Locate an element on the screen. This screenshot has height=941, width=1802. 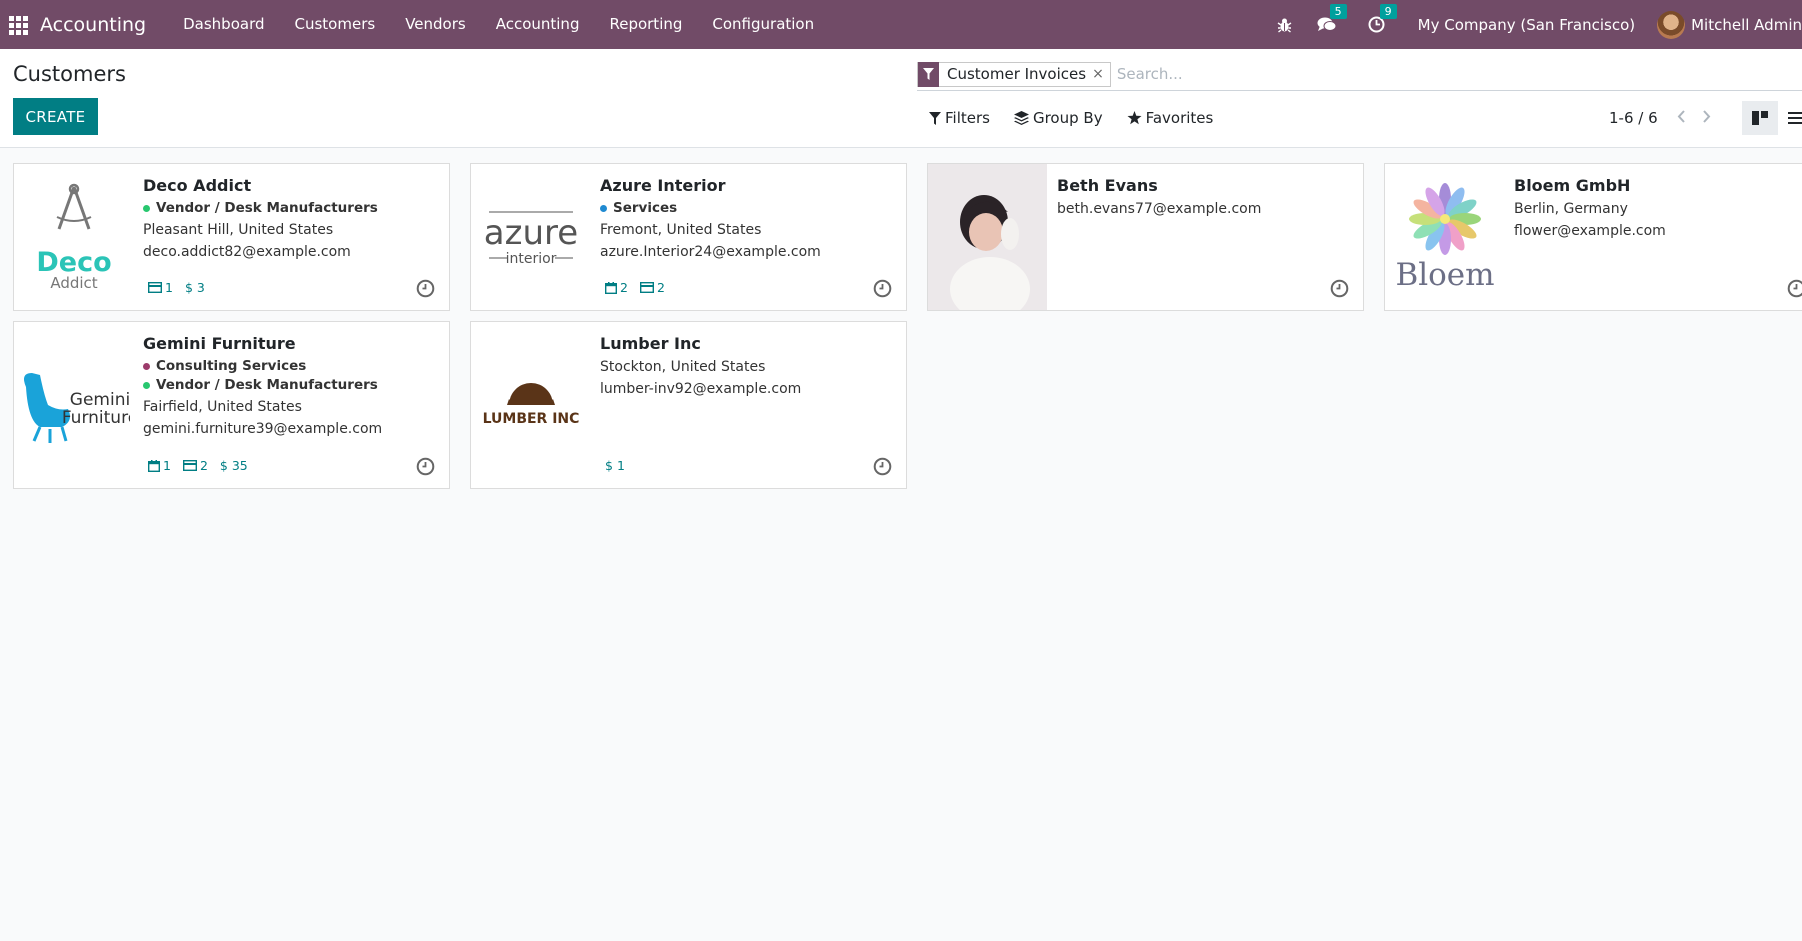
company-logo: Bloem is located at coordinates (1444, 237).